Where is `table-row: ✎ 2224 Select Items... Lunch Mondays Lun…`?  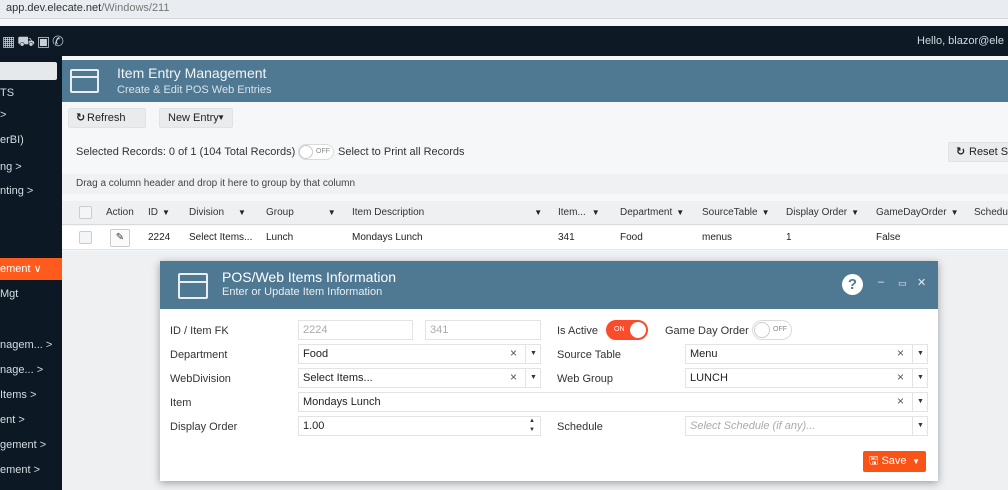 table-row: ✎ 2224 Select Items... Lunch Mondays Lun… is located at coordinates (535, 238).